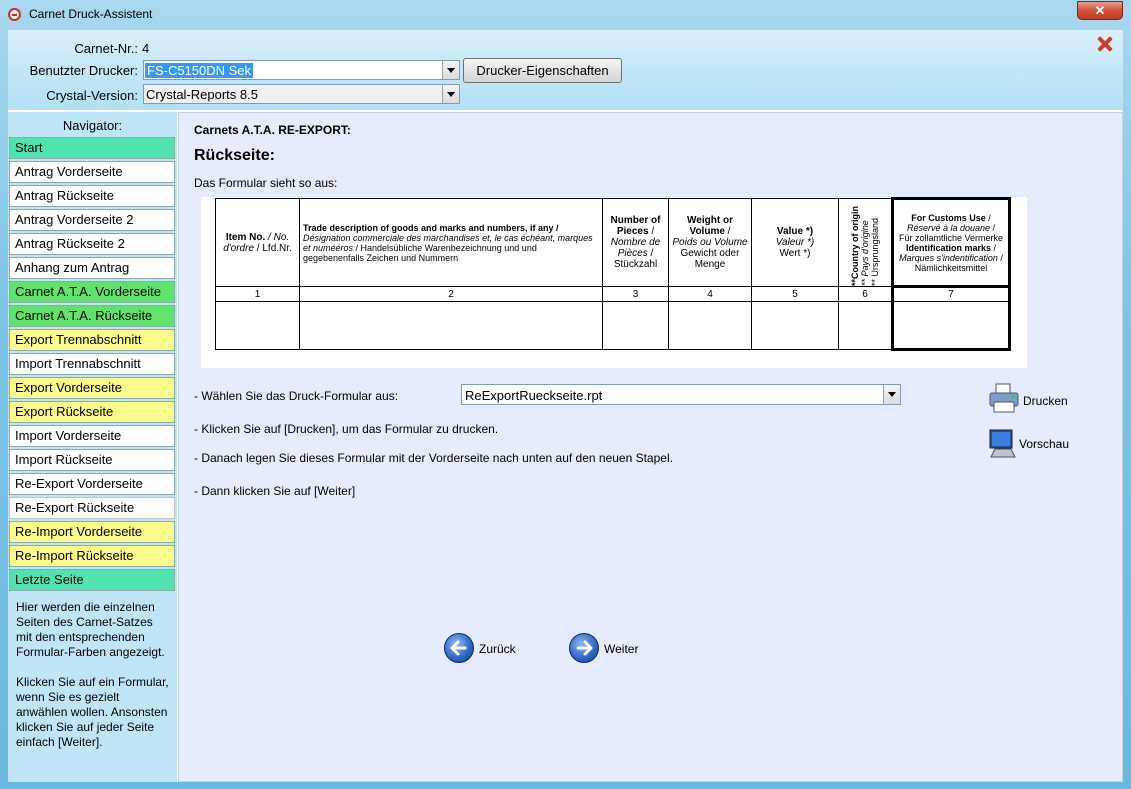  What do you see at coordinates (534, 395) in the screenshot?
I see `form-select-value: ReExportRueckseite.rpt` at bounding box center [534, 395].